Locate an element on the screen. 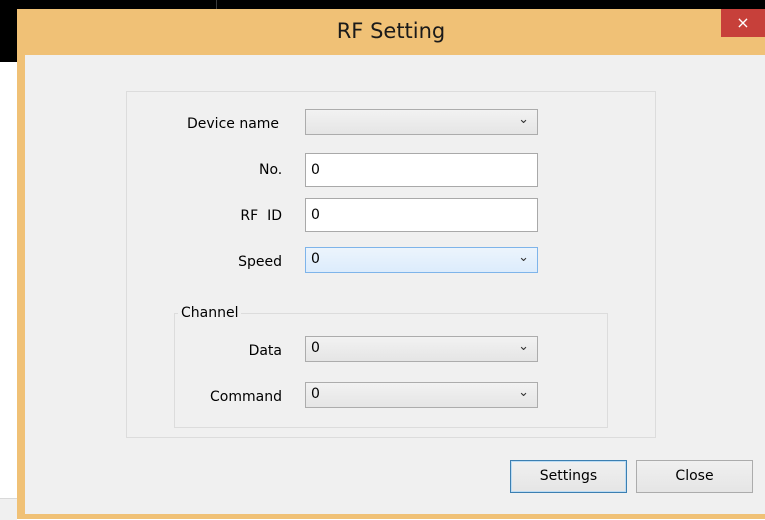  device-name-label: Device name is located at coordinates (233, 124).